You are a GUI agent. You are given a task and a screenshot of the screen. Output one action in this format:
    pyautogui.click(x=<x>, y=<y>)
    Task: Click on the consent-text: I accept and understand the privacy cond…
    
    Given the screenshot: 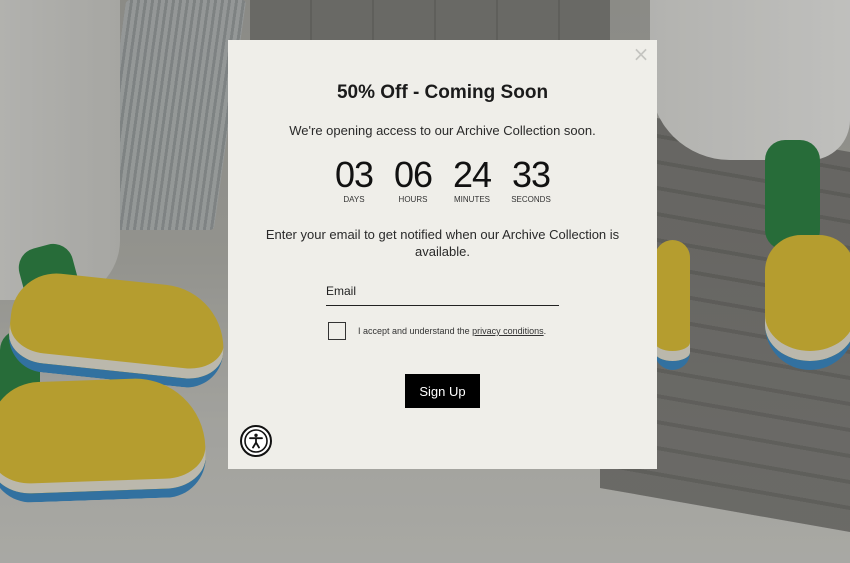 What is the action you would take?
    pyautogui.click(x=452, y=331)
    